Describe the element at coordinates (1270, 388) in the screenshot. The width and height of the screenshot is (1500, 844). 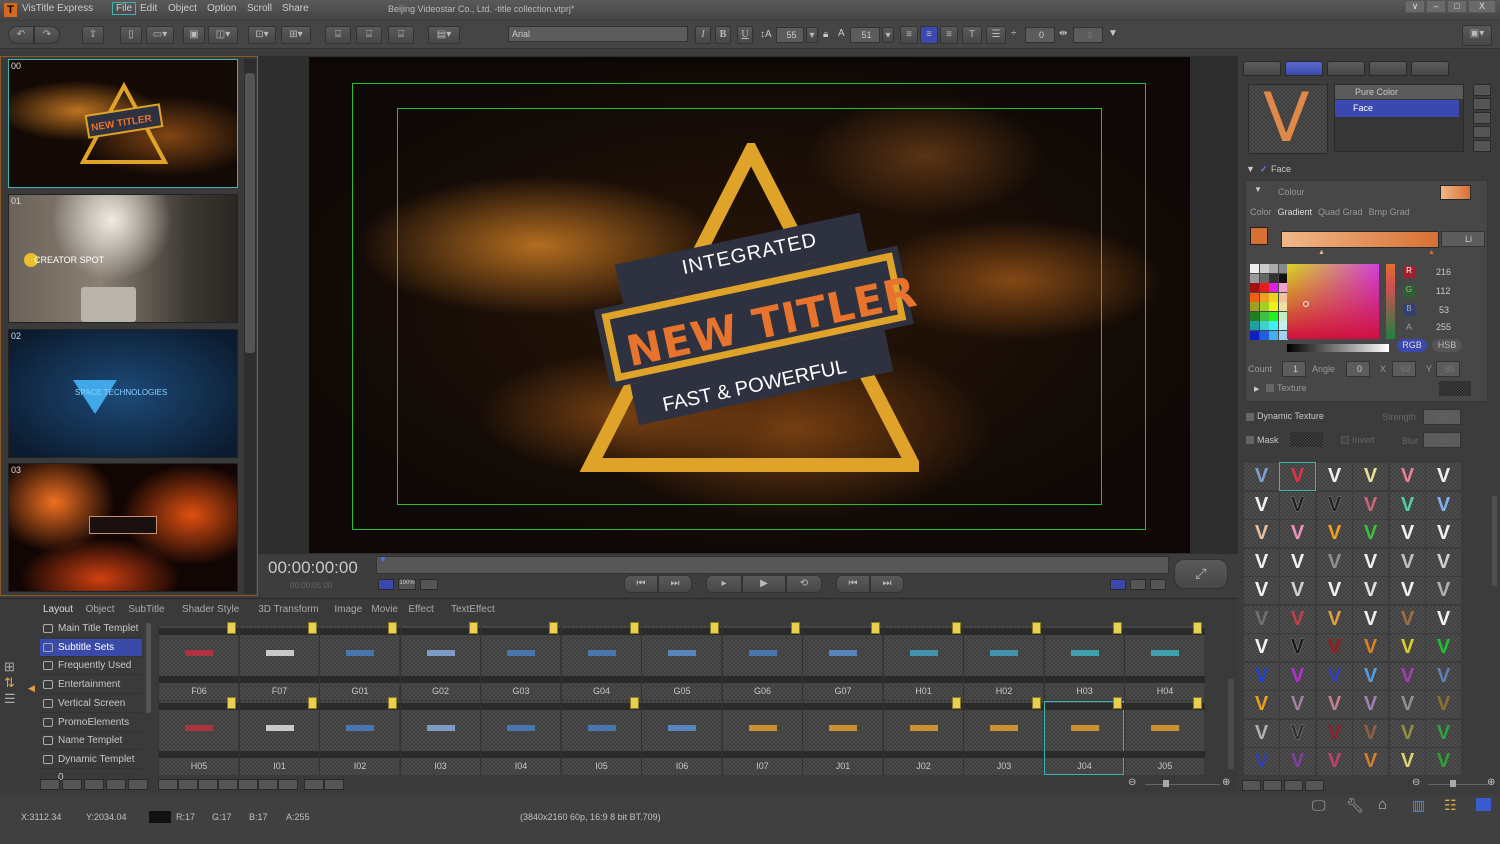
I see `texture-checkbox` at that location.